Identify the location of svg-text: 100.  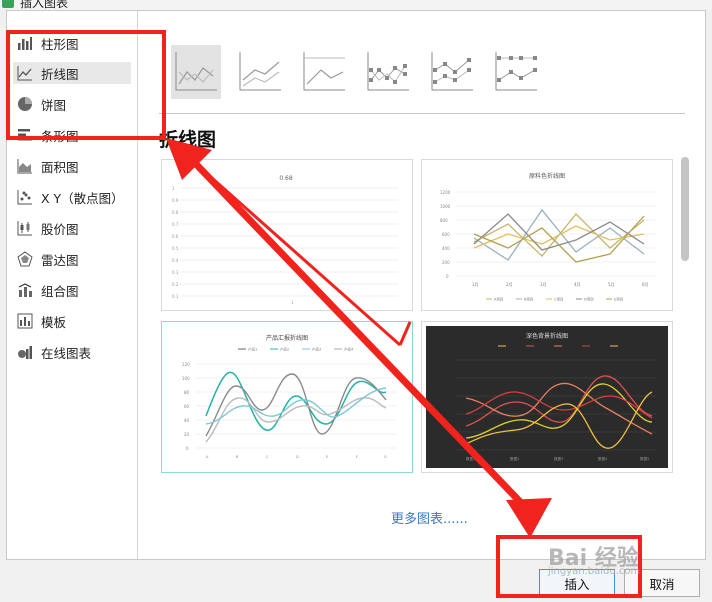
(186, 378).